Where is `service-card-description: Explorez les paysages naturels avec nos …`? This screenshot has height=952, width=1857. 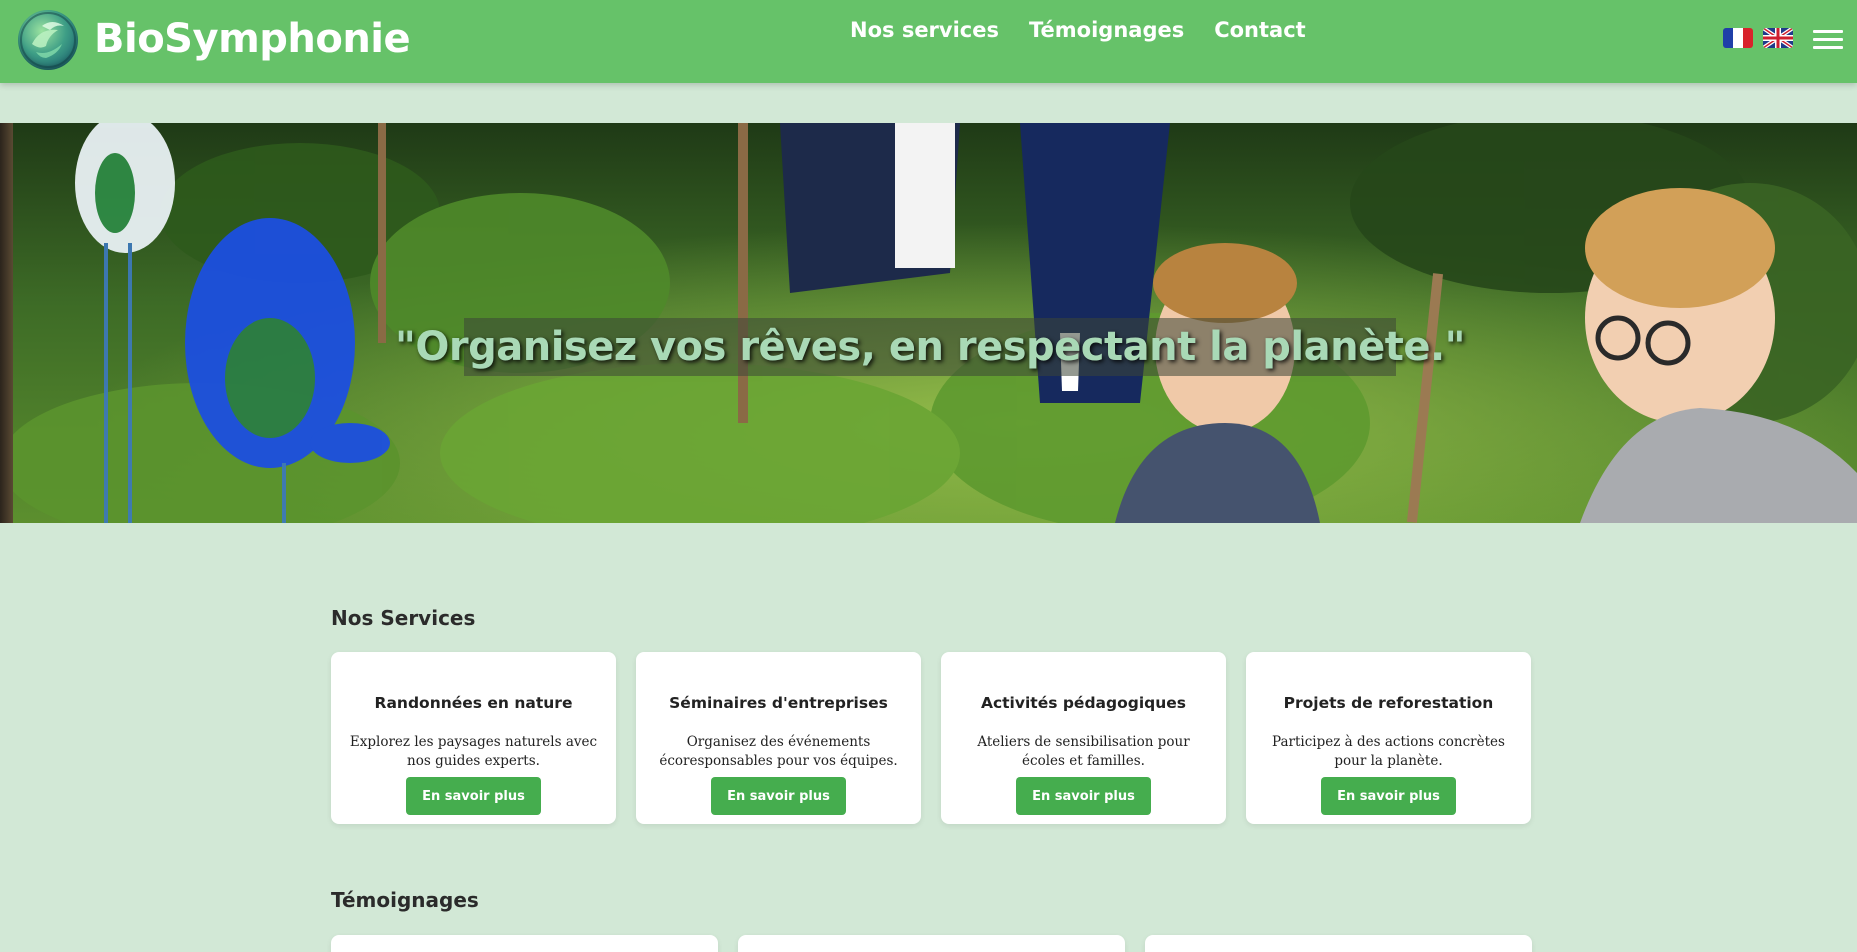 service-card-description: Explorez les paysages naturels avec nos … is located at coordinates (473, 751).